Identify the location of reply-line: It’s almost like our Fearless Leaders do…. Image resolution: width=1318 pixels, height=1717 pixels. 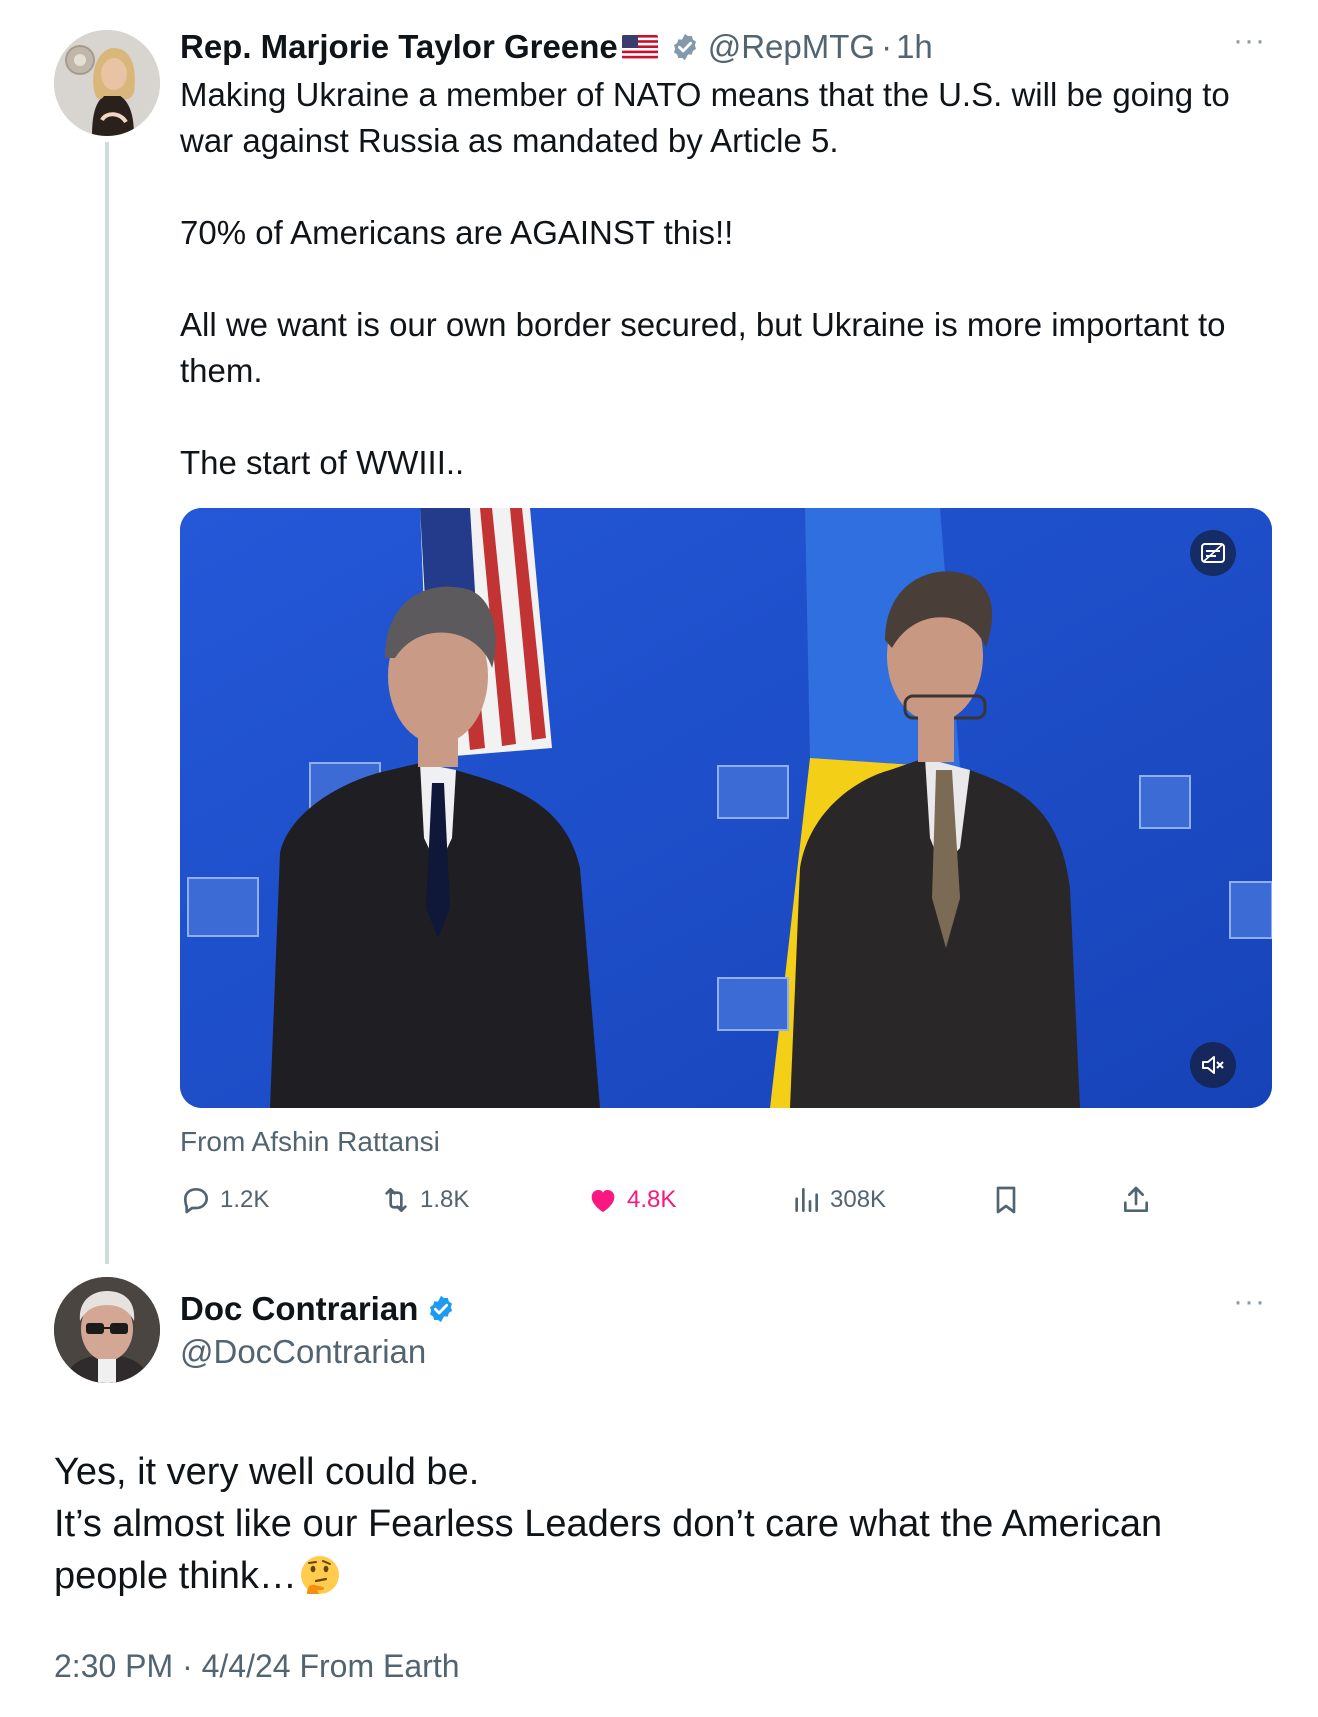
(664, 1550).